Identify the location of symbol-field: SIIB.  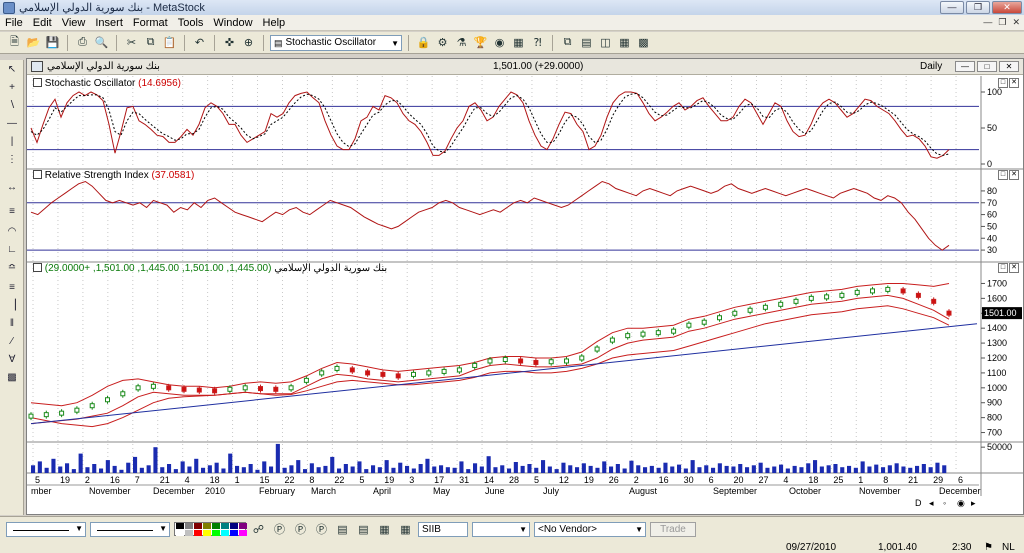
(443, 529).